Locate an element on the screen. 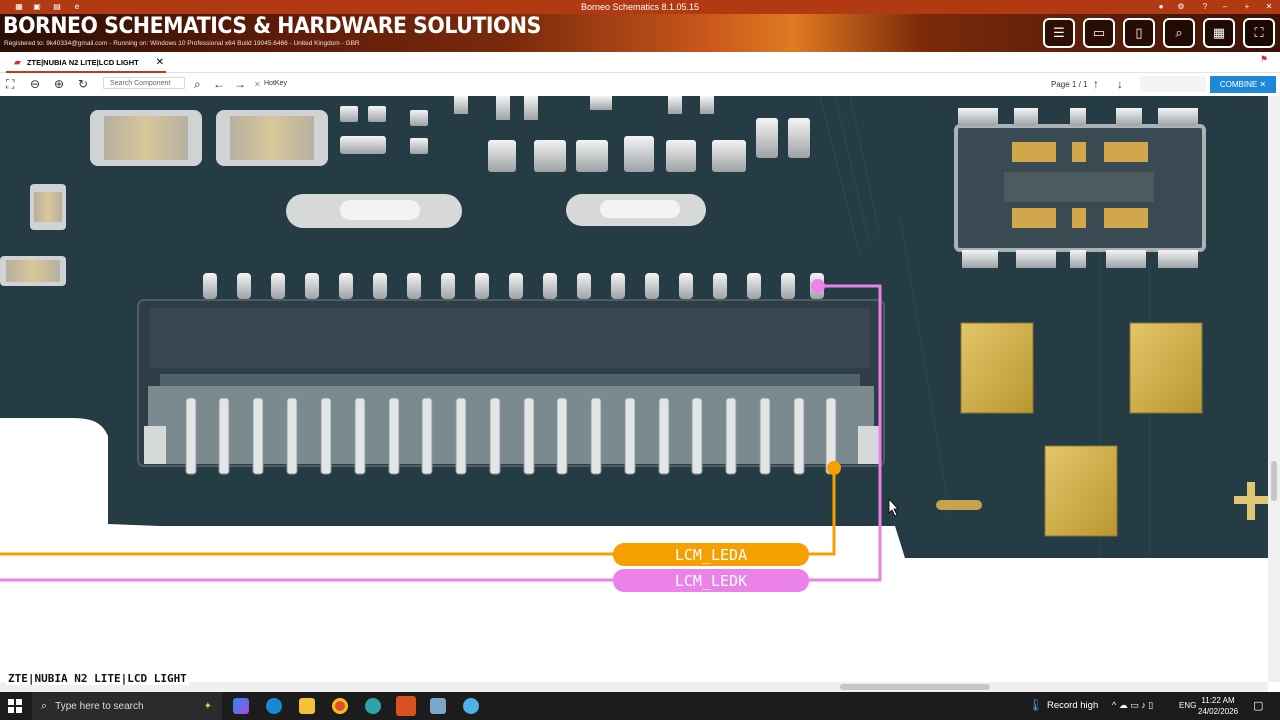  horizontal-scrollbar is located at coordinates (634, 687).